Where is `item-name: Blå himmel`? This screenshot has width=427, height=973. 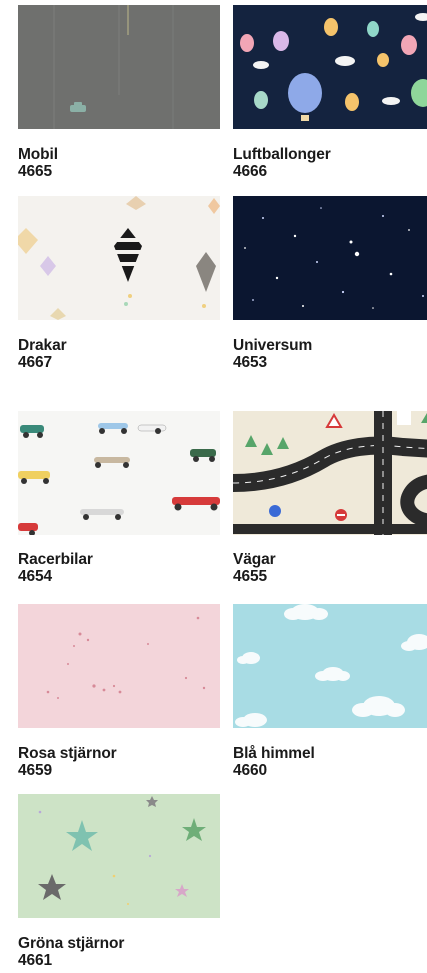 item-name: Blå himmel is located at coordinates (274, 753).